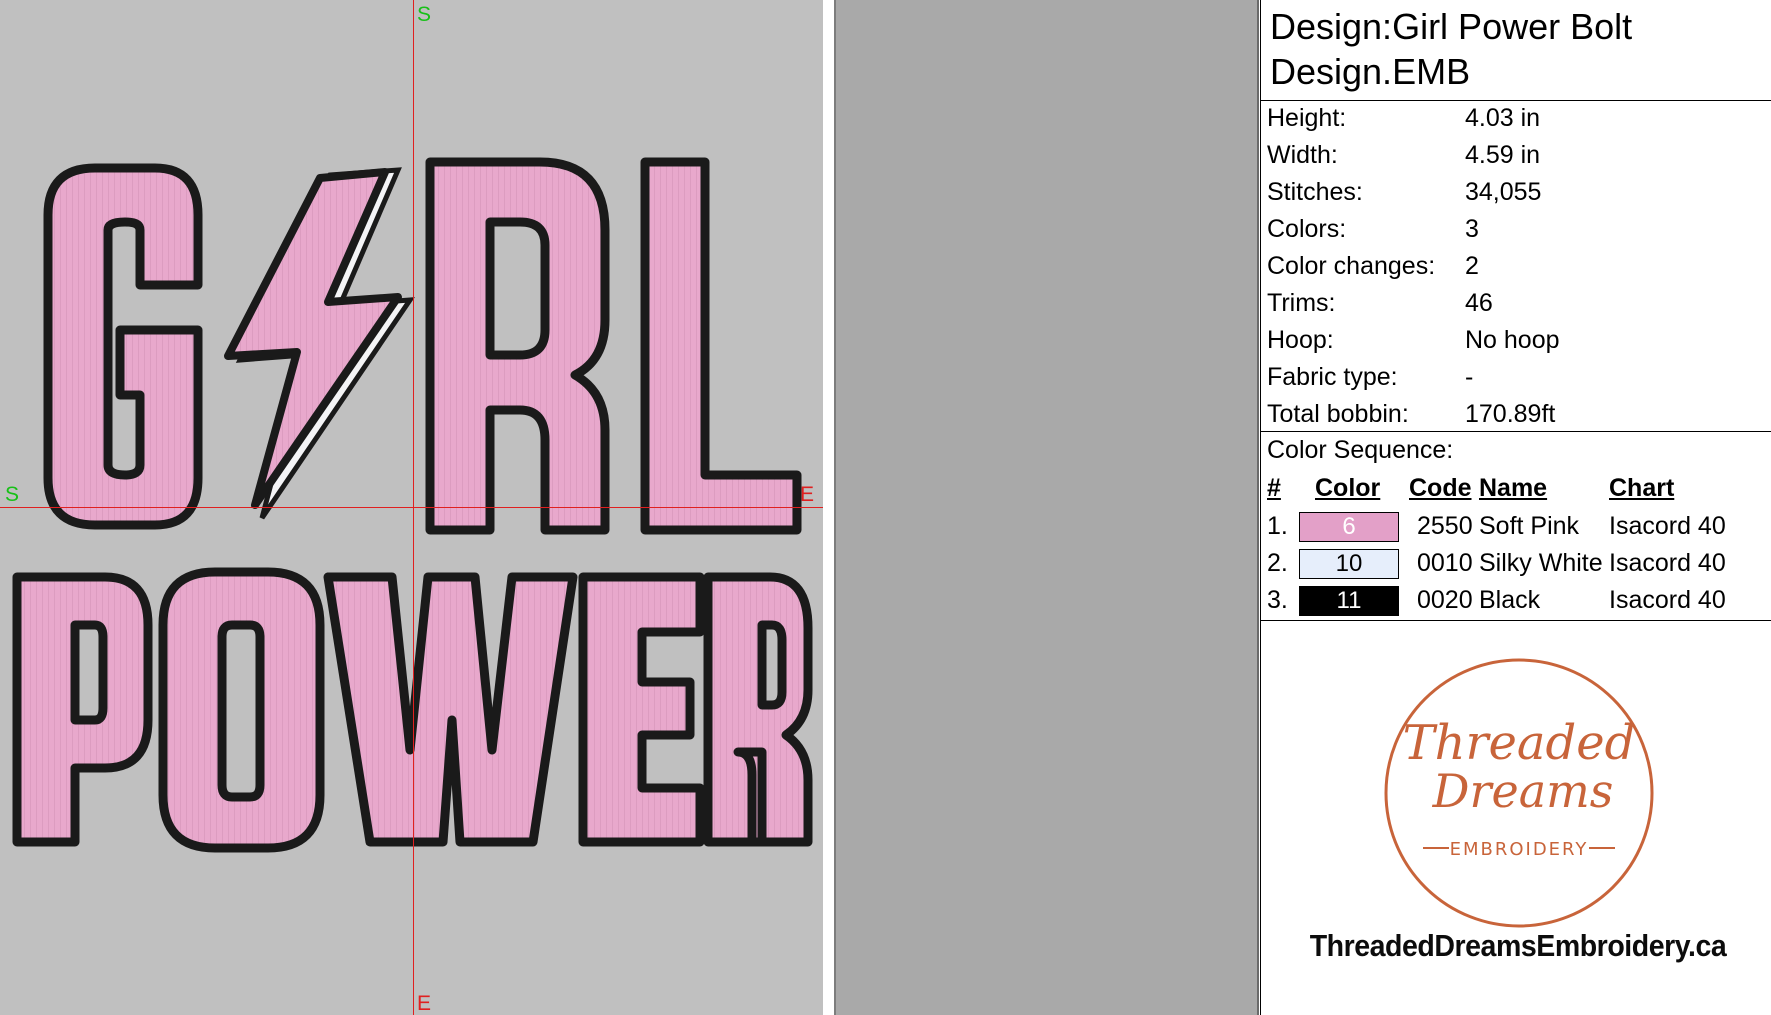  What do you see at coordinates (1349, 564) in the screenshot?
I see `color-swatch: 10` at bounding box center [1349, 564].